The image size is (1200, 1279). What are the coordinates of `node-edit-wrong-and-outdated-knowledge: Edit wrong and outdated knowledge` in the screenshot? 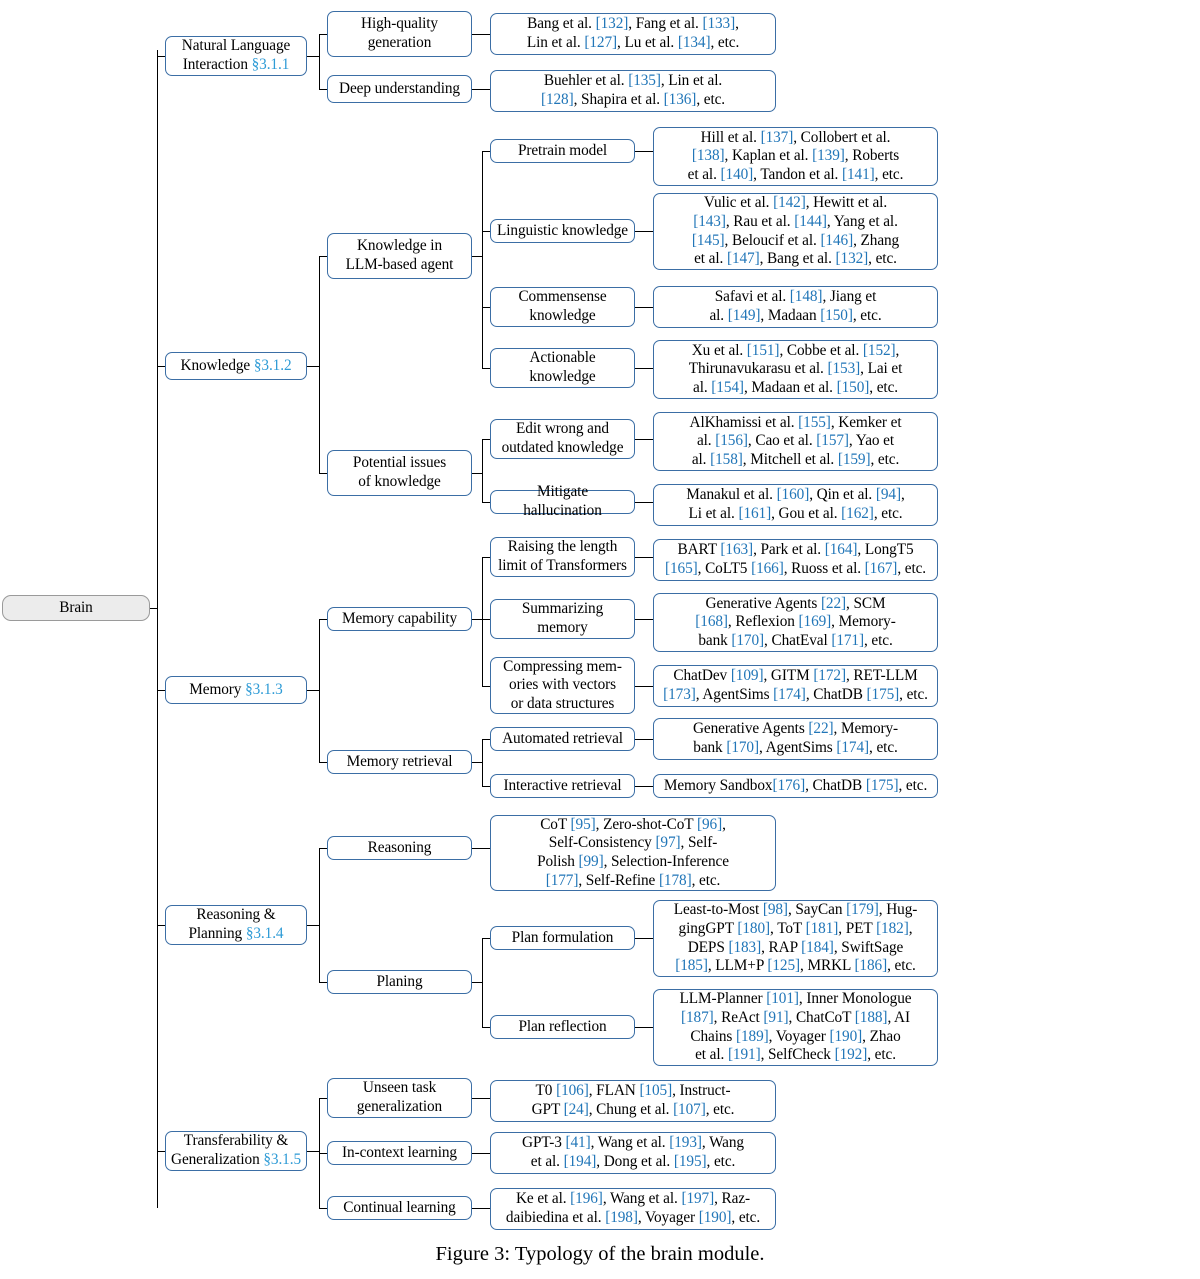 It's located at (562, 439).